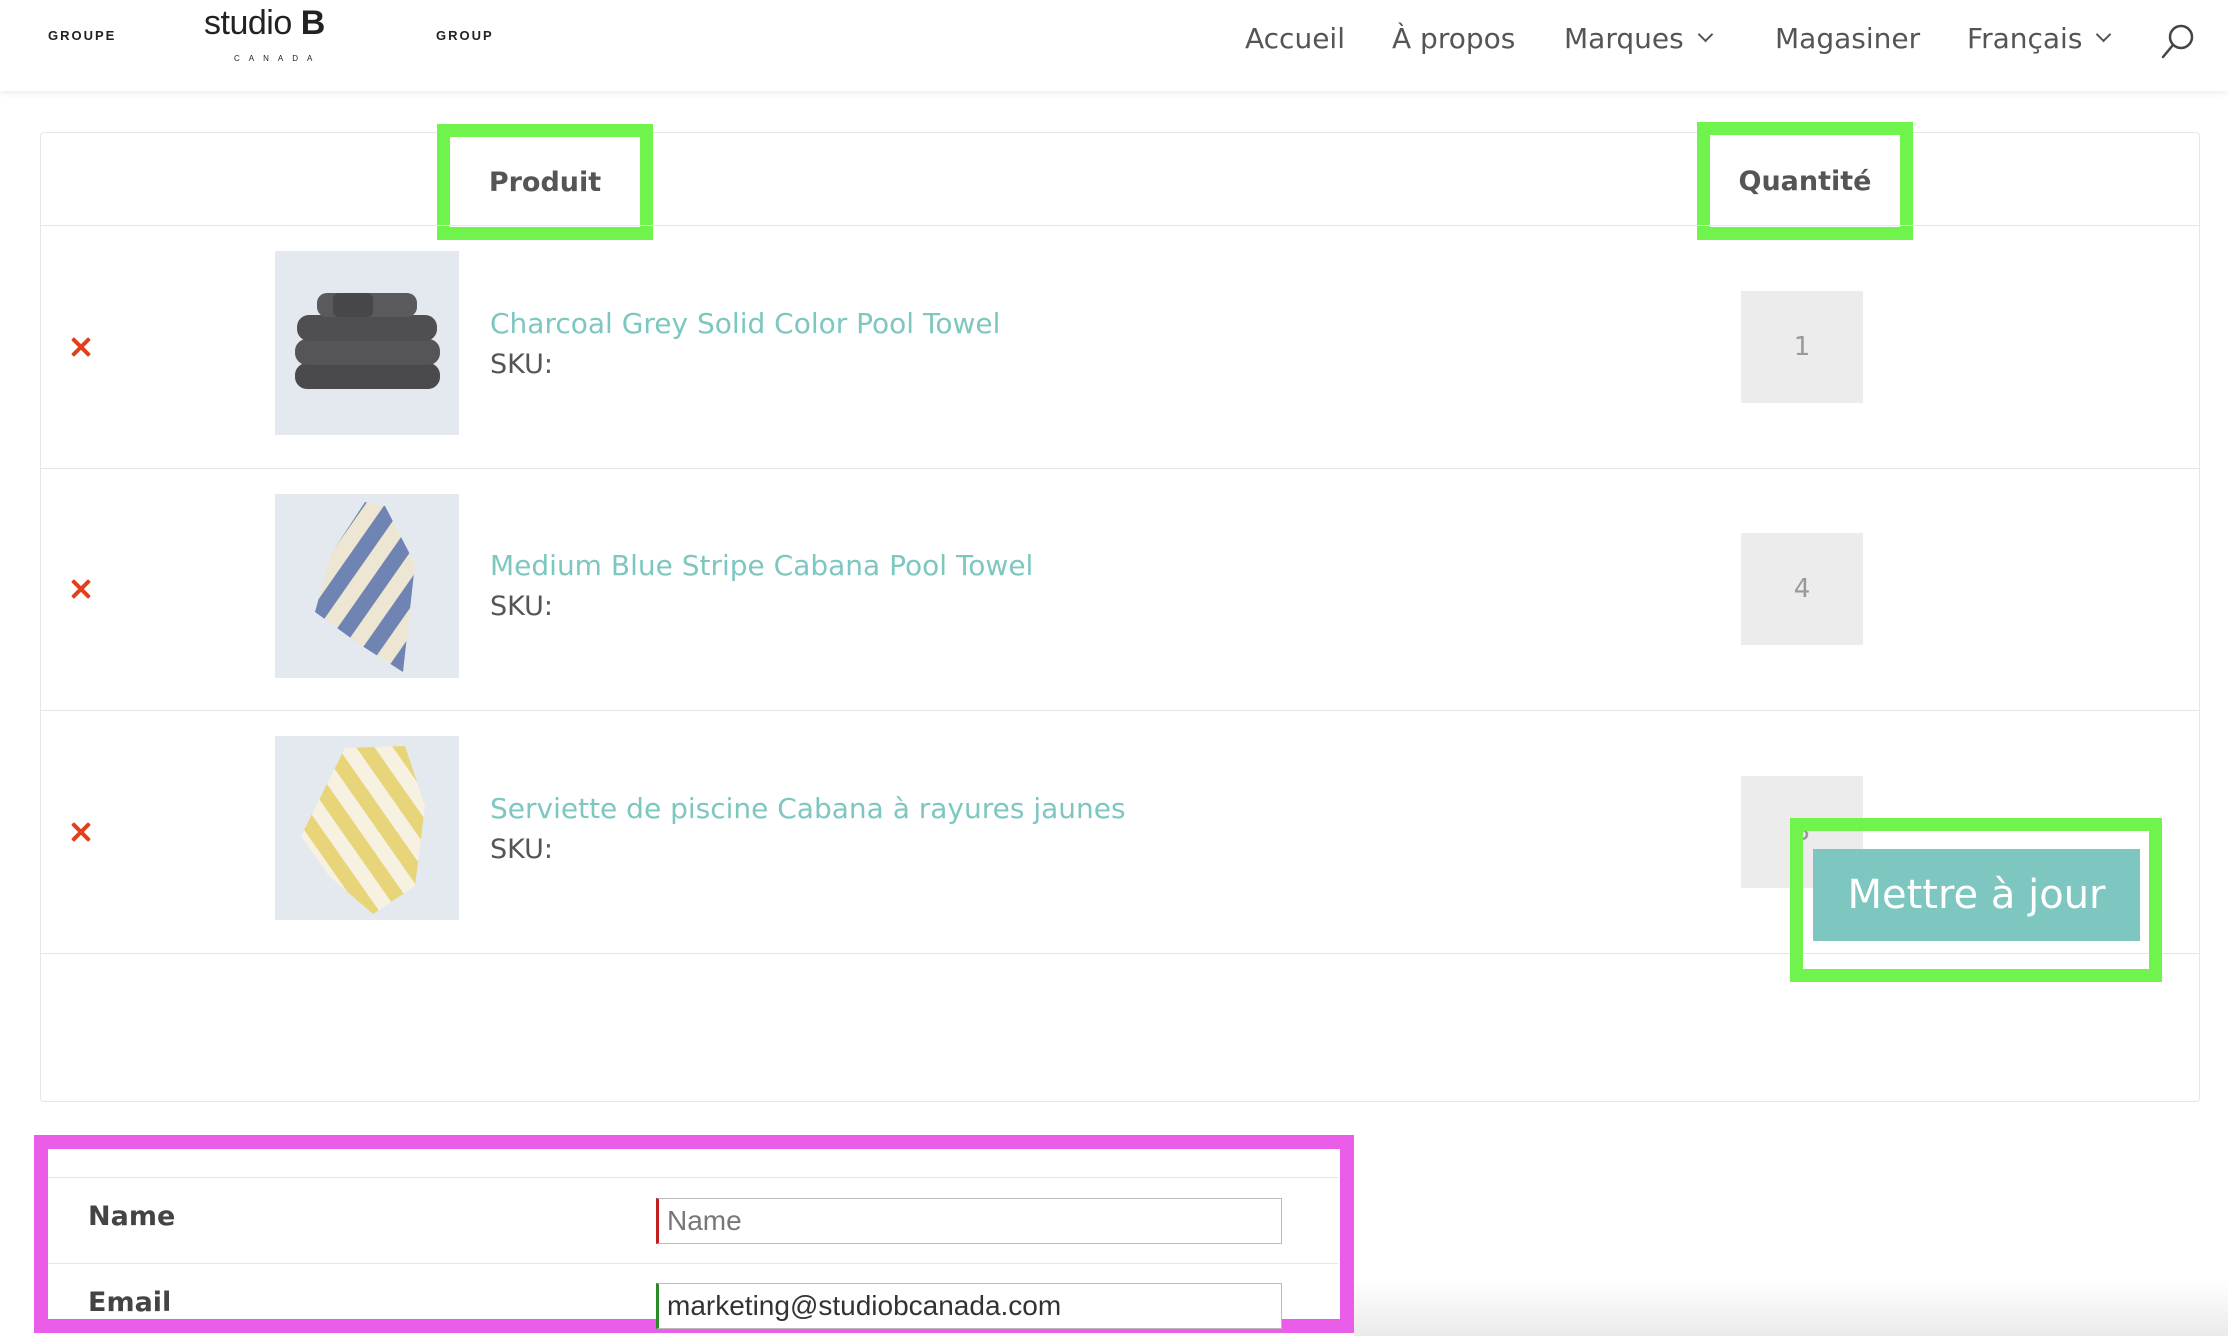 The image size is (2228, 1336). Describe the element at coordinates (465, 35) in the screenshot. I see `logo-group-text: GROUP` at that location.